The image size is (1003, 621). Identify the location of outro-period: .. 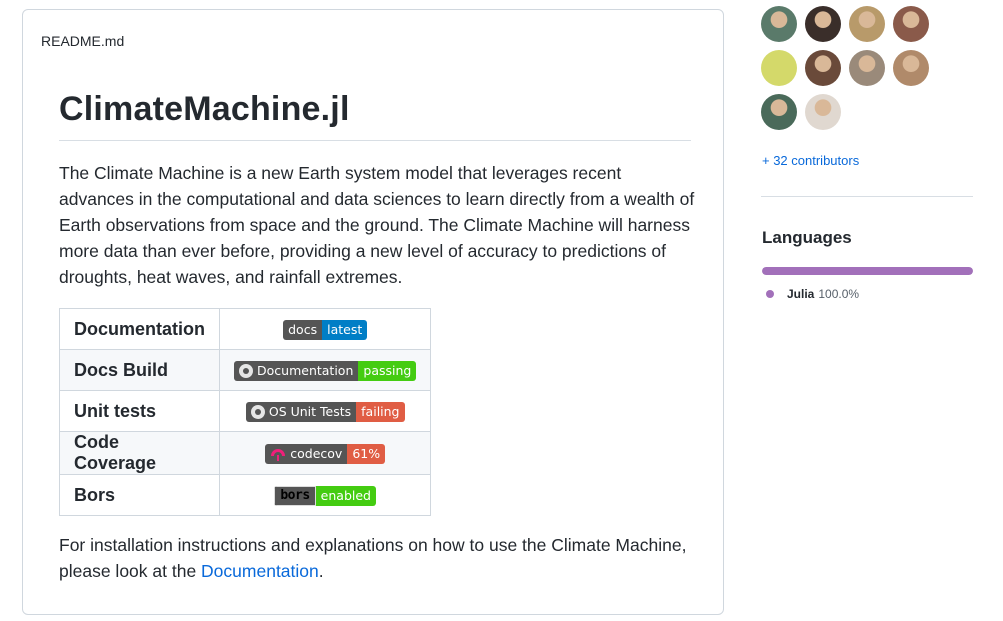
(321, 571).